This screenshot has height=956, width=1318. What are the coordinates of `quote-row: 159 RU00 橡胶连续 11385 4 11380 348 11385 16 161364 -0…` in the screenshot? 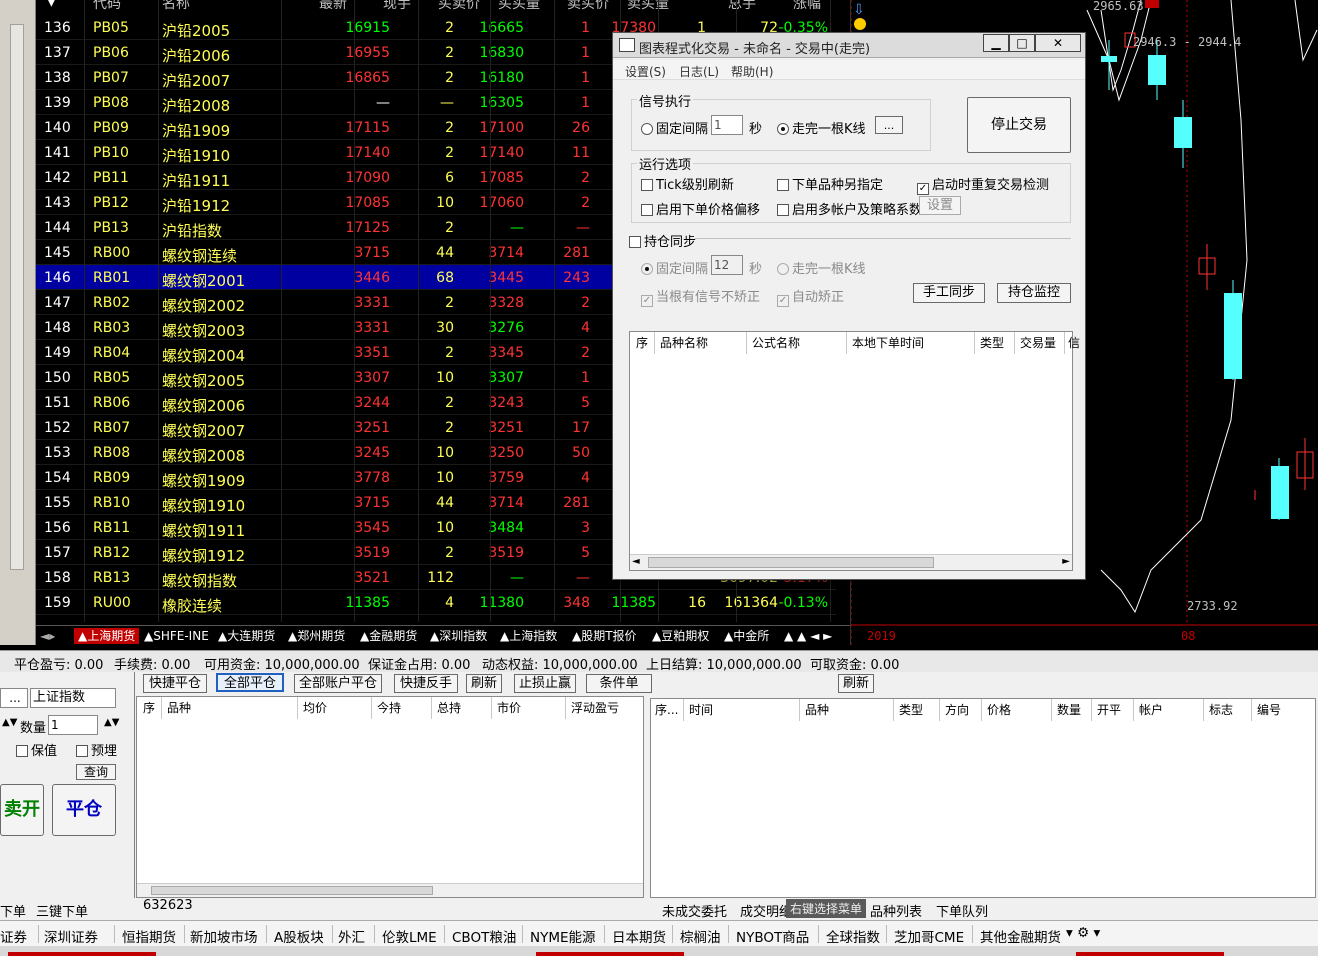 It's located at (436, 602).